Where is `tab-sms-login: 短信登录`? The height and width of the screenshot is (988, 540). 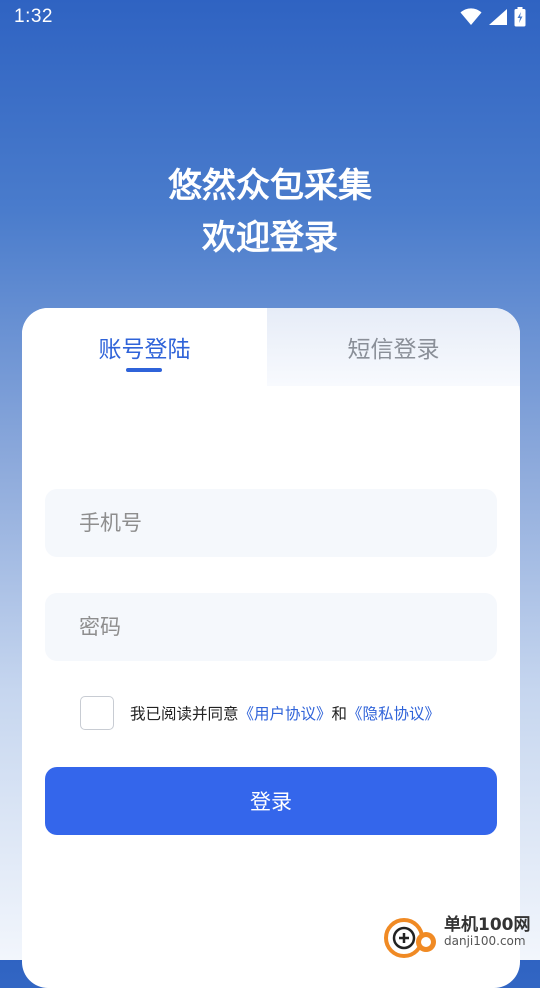
tab-sms-login: 短信登录 is located at coordinates (393, 347).